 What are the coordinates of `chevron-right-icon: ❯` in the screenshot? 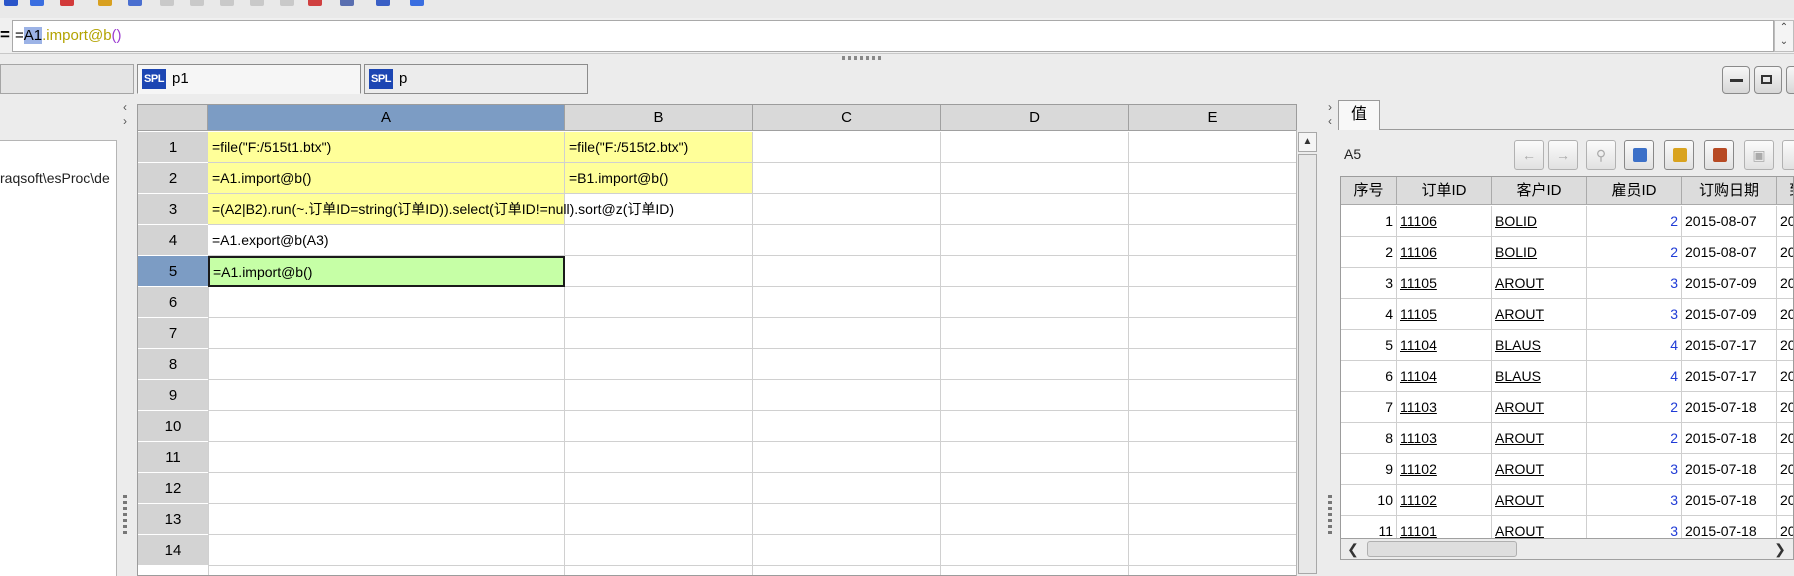 It's located at (1780, 549).